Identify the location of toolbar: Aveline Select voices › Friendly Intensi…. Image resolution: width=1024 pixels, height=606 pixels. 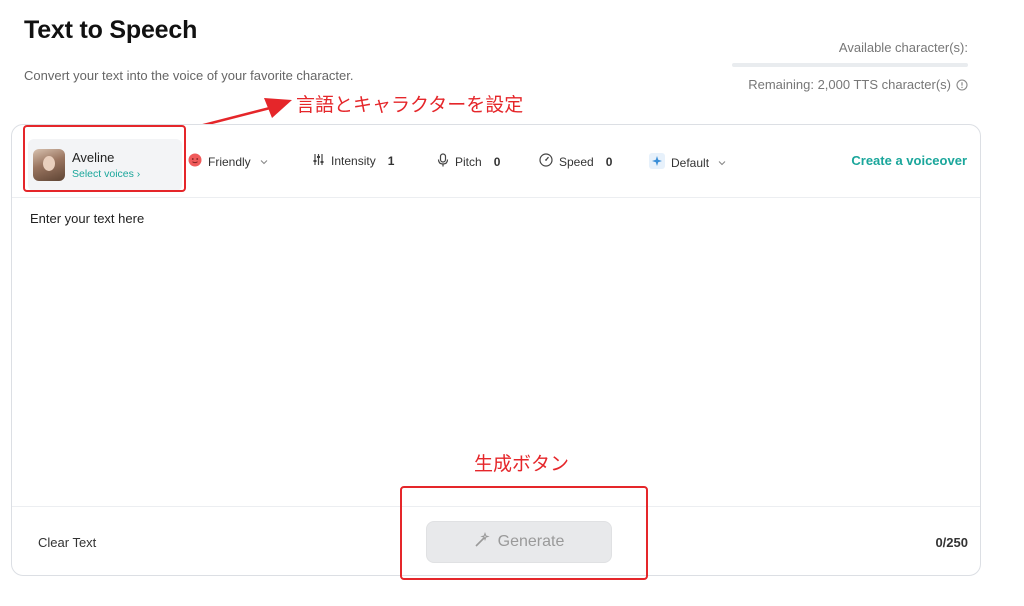
(496, 161).